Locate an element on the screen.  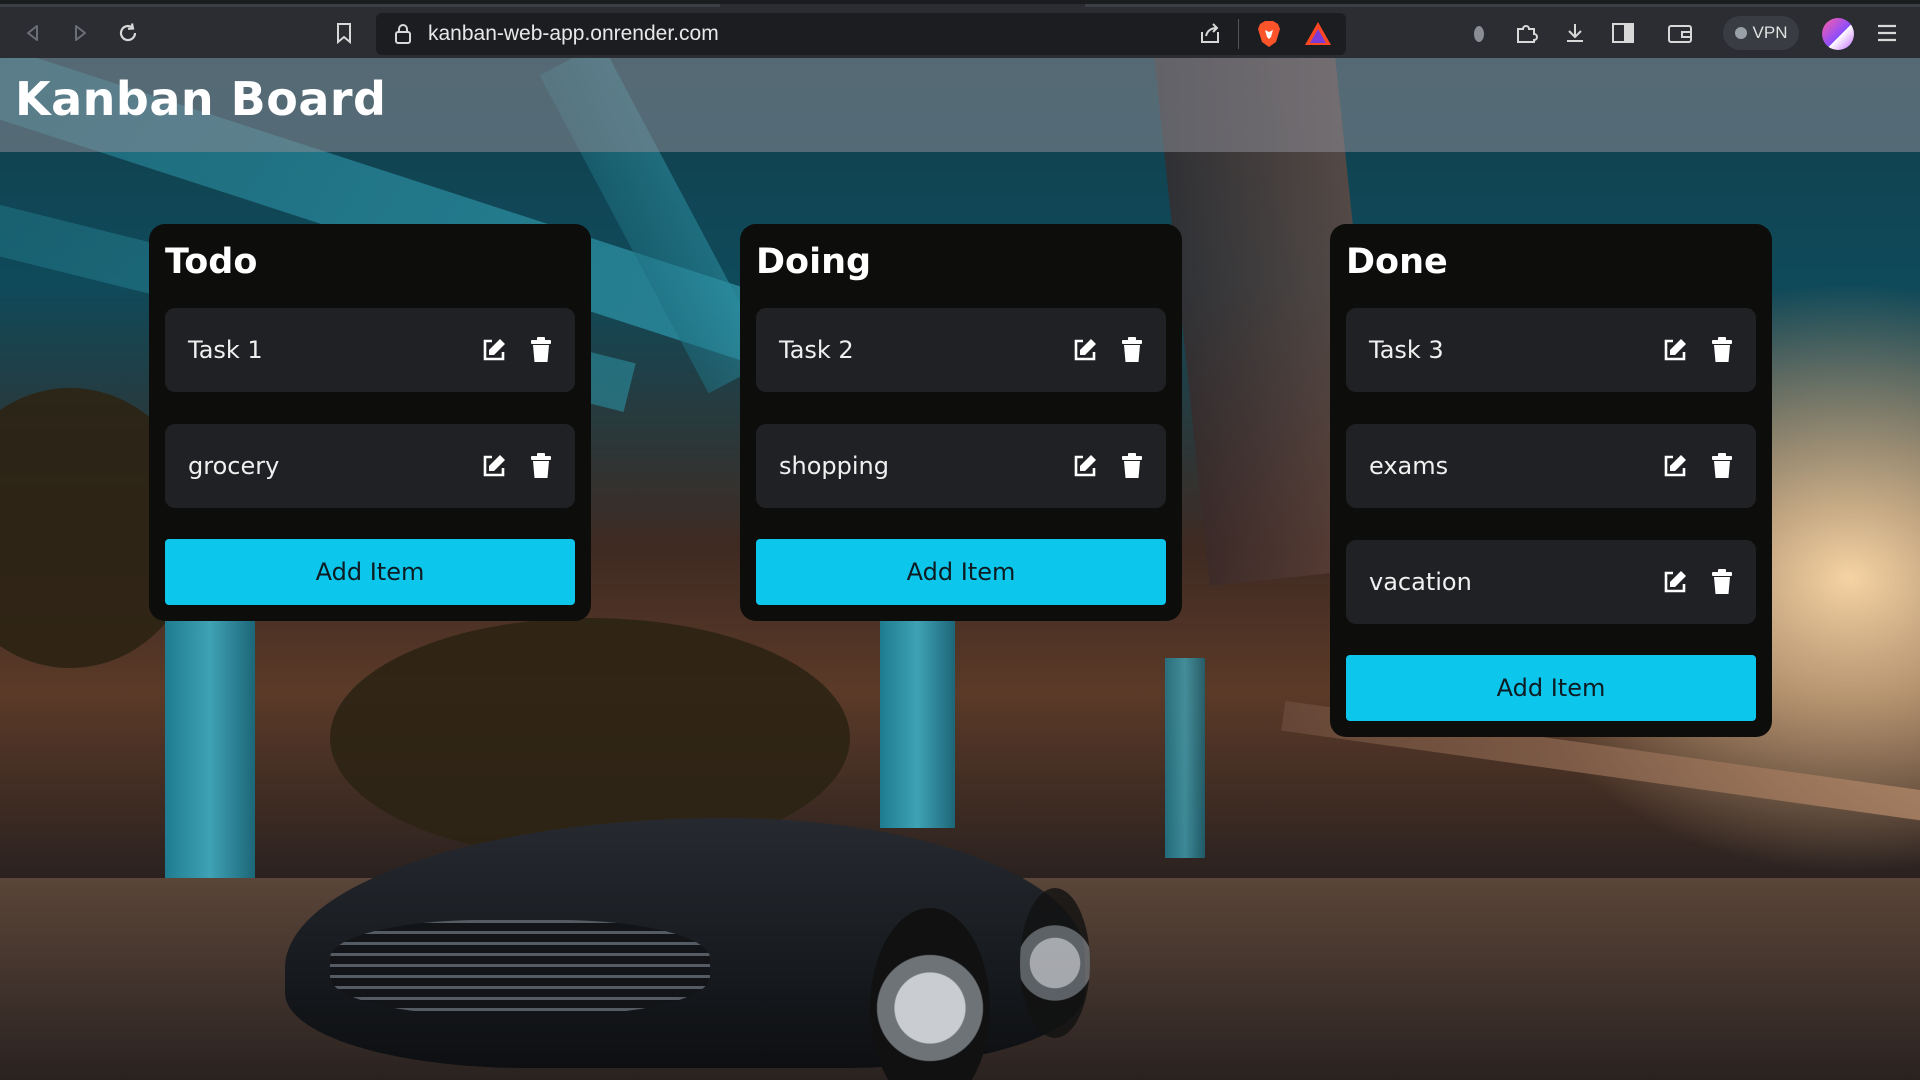
task-card: shopping is located at coordinates (961, 466).